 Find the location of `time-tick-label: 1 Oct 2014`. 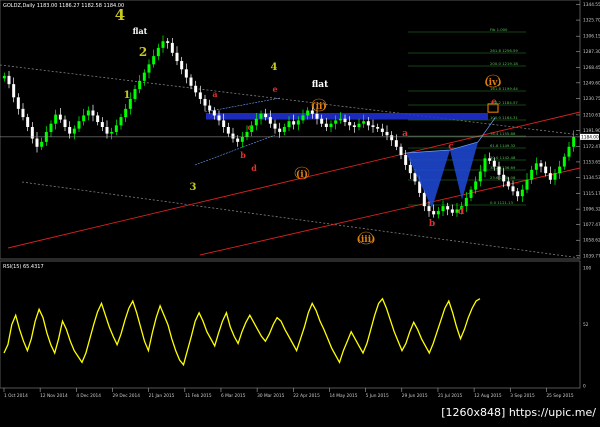

time-tick-label: 1 Oct 2014 is located at coordinates (16, 396).